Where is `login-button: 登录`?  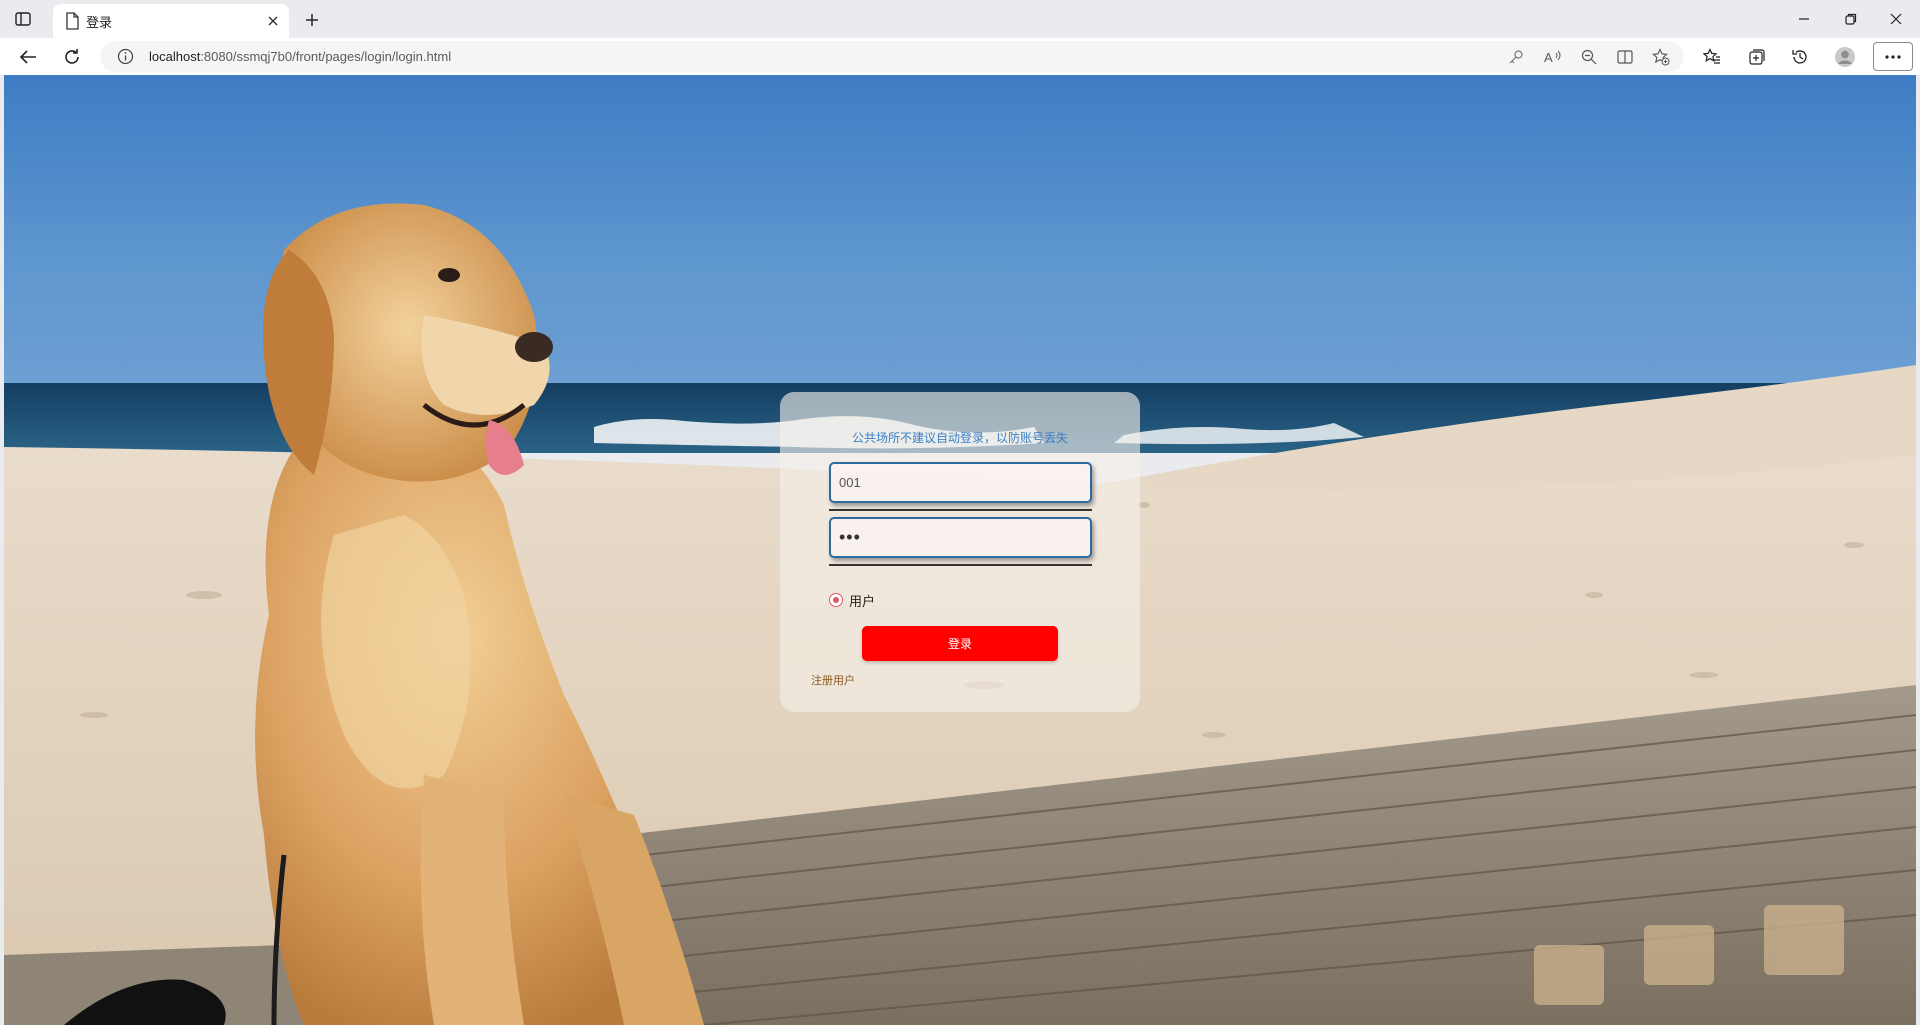 login-button: 登录 is located at coordinates (960, 643).